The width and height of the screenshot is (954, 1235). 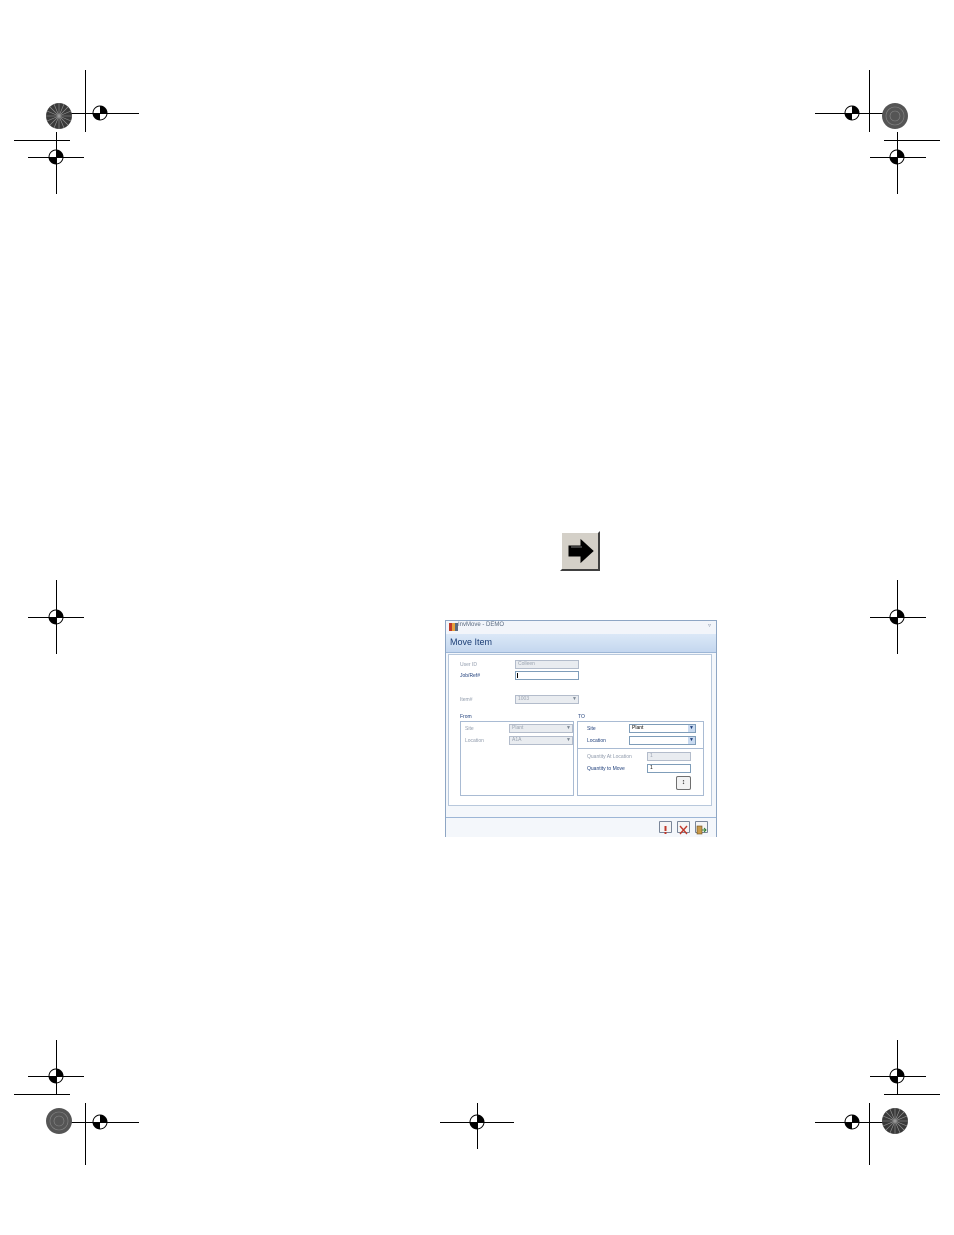 I want to click on from-location-value: A1A, so click(x=517, y=740).